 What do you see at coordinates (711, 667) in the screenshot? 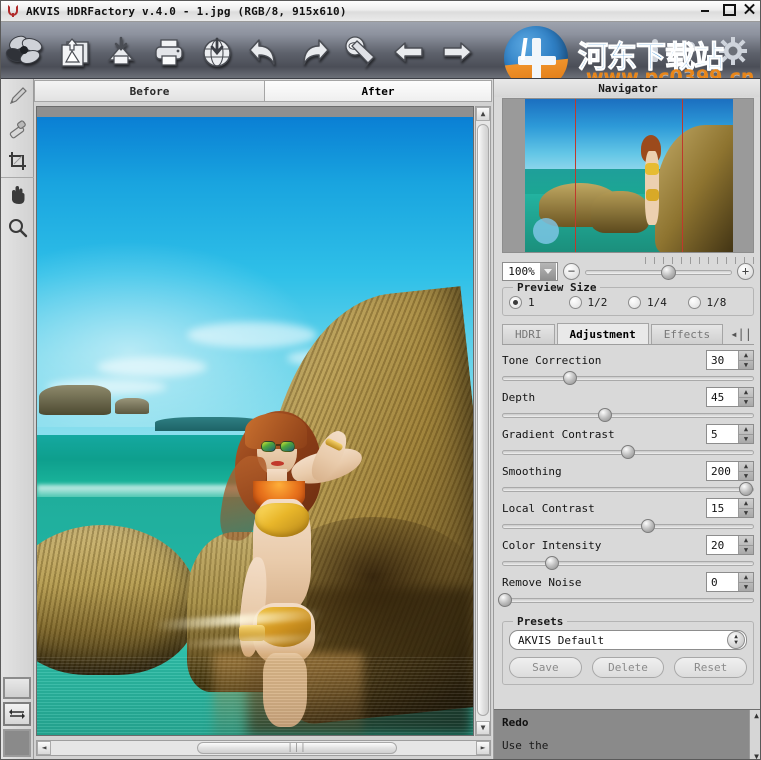
I see `preset-reset-button: Reset` at bounding box center [711, 667].